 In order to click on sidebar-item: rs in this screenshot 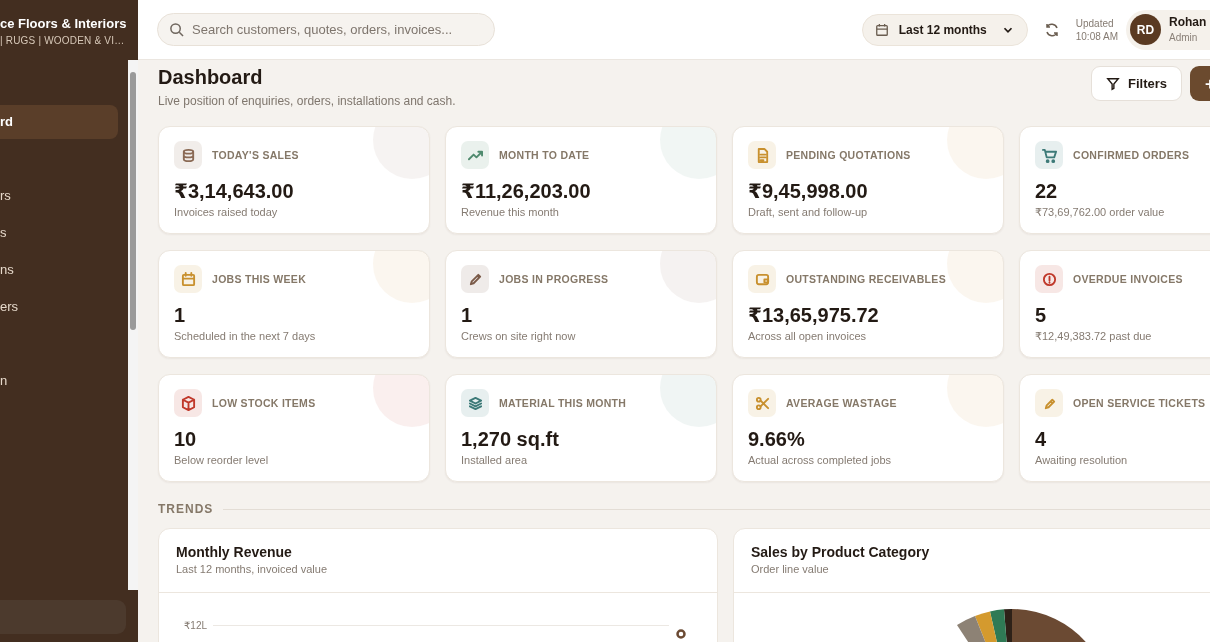, I will do `click(59, 196)`.